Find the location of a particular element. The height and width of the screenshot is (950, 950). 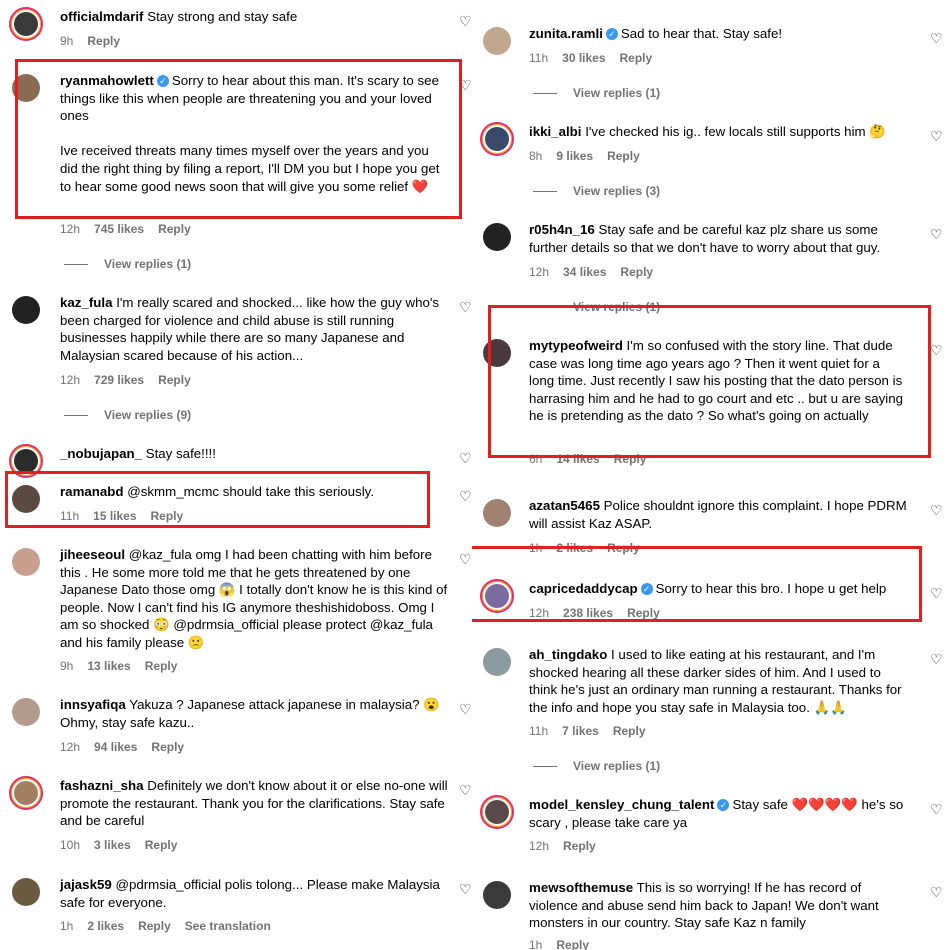

like-count: 94 likes is located at coordinates (115, 747).